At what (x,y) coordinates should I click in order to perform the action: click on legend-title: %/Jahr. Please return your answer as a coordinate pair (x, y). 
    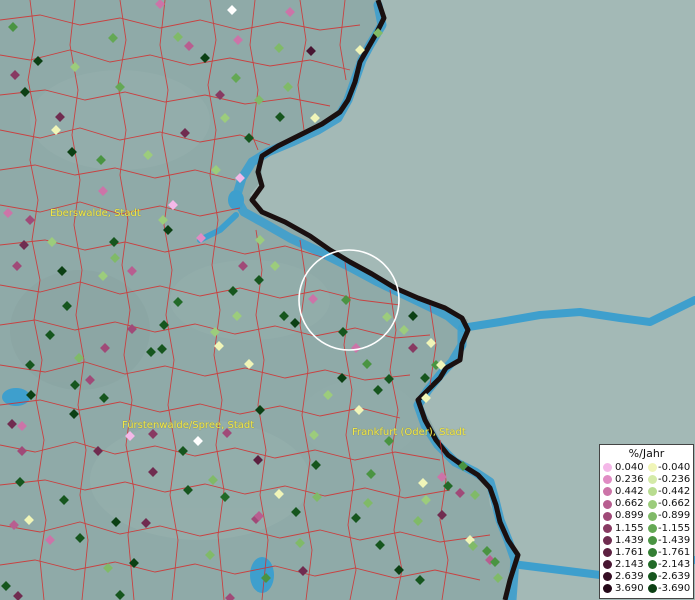
    Looking at the image, I should click on (646, 453).